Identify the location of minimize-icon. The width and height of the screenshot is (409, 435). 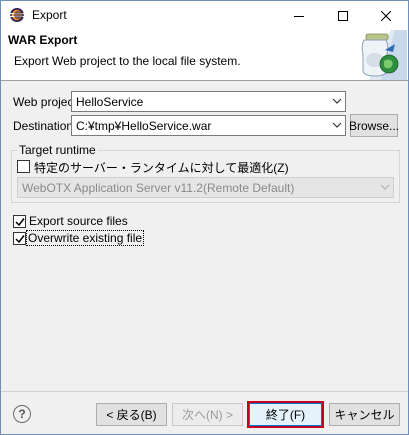
(299, 16).